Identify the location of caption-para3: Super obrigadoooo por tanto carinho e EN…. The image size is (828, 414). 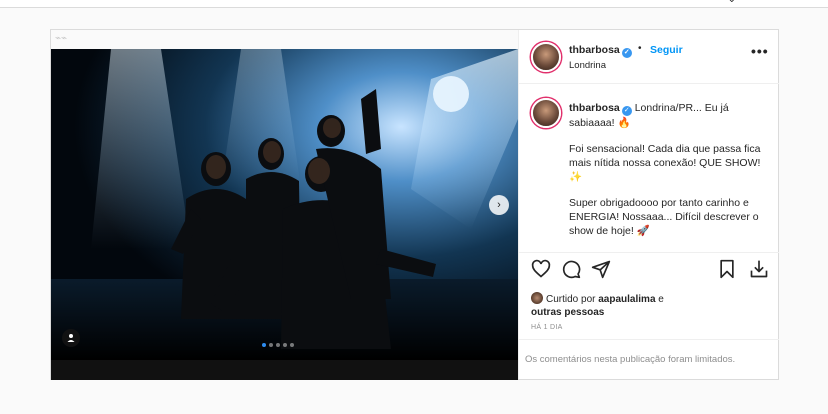
(664, 217).